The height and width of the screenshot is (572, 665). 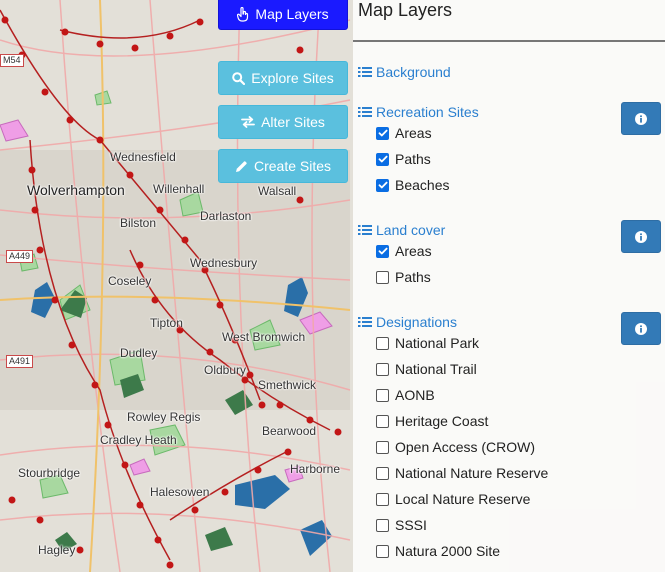 I want to click on panel-divider, so click(x=509, y=41).